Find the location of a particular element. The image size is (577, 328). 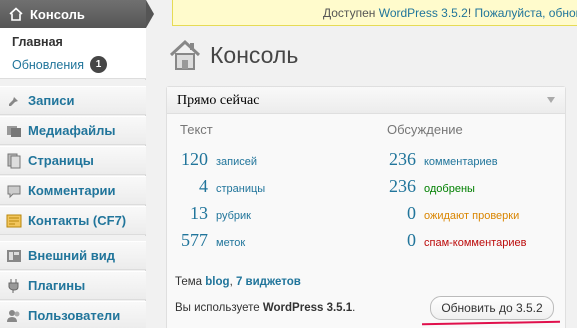

stat-label: меток is located at coordinates (231, 243).